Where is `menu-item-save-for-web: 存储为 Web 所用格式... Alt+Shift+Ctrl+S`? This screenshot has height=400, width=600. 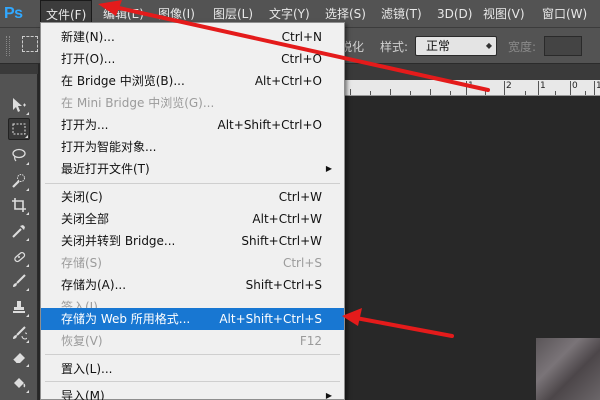 menu-item-save-for-web: 存储为 Web 所用格式... Alt+Shift+Ctrl+S is located at coordinates (192, 319).